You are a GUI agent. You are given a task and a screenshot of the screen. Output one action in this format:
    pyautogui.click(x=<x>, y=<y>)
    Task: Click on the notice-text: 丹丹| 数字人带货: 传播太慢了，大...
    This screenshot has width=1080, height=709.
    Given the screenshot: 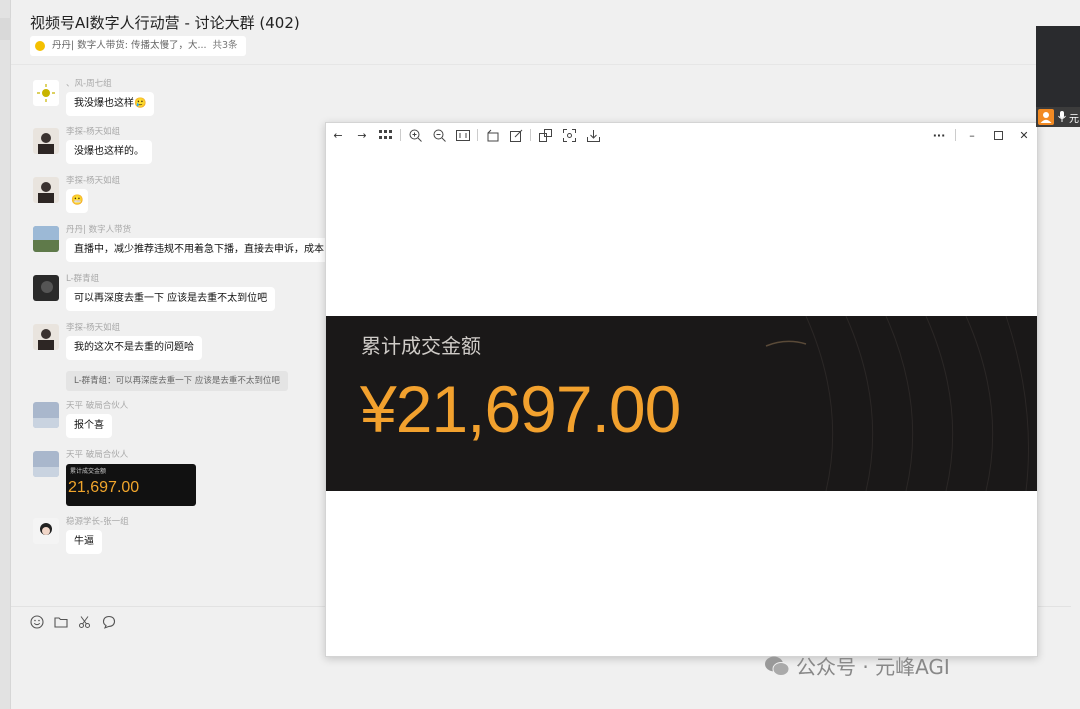 What is the action you would take?
    pyautogui.click(x=129, y=45)
    